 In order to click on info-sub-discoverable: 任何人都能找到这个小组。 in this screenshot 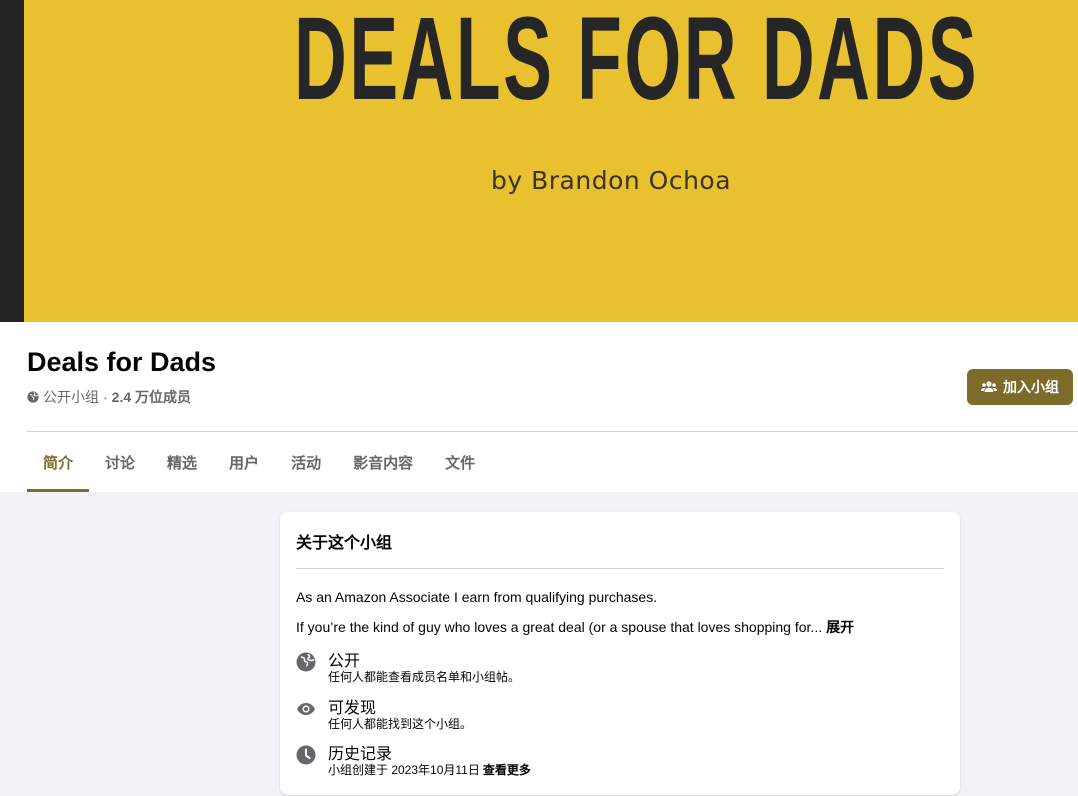, I will do `click(400, 724)`.